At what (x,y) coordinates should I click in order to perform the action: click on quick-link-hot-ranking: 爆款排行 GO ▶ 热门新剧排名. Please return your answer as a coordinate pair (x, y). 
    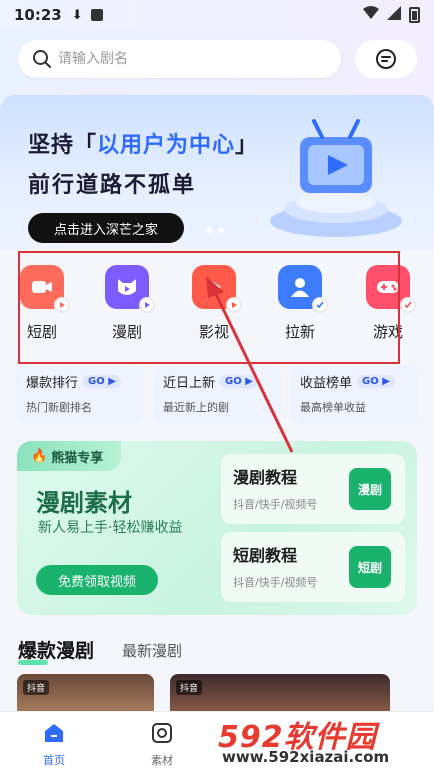
    Looking at the image, I should click on (80, 395).